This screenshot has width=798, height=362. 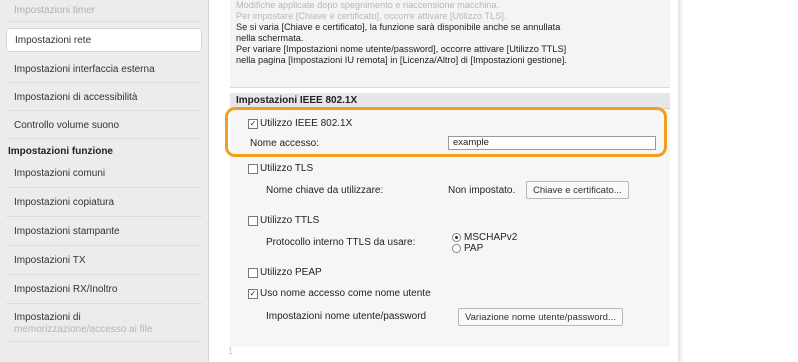 I want to click on sidebar-item-label: Impostazioni di, so click(x=47, y=317).